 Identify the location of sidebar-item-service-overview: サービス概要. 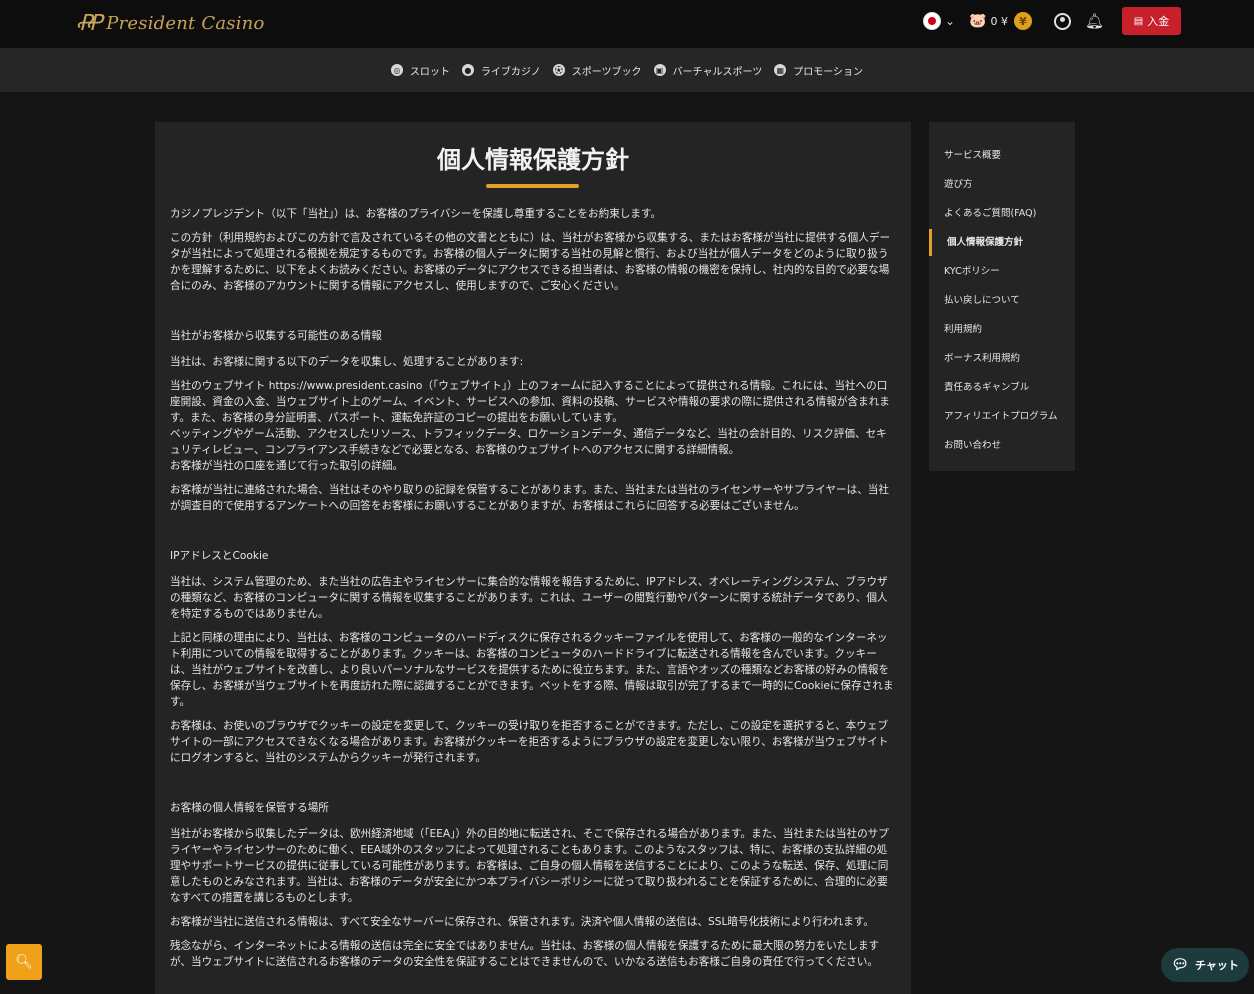
(1002, 153).